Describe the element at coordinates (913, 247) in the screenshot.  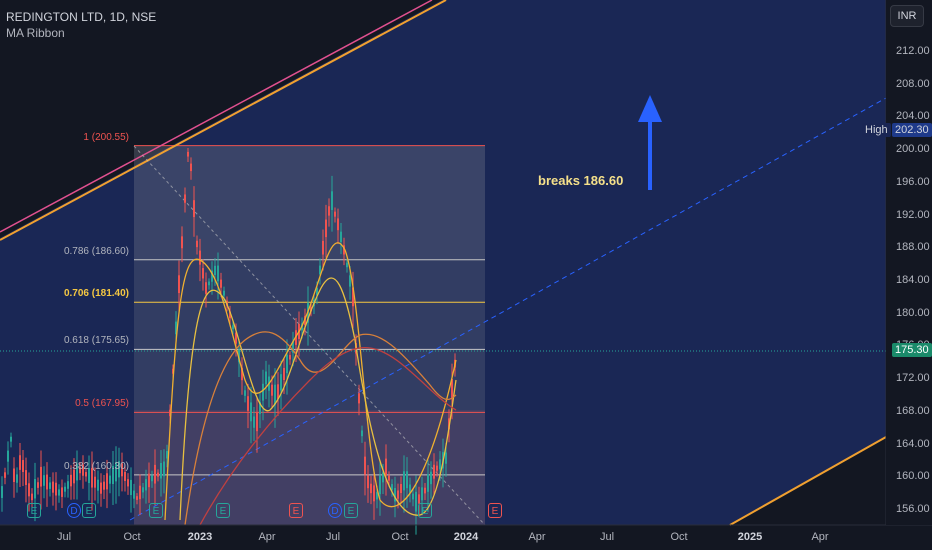
I see `price-tick: 188.00` at that location.